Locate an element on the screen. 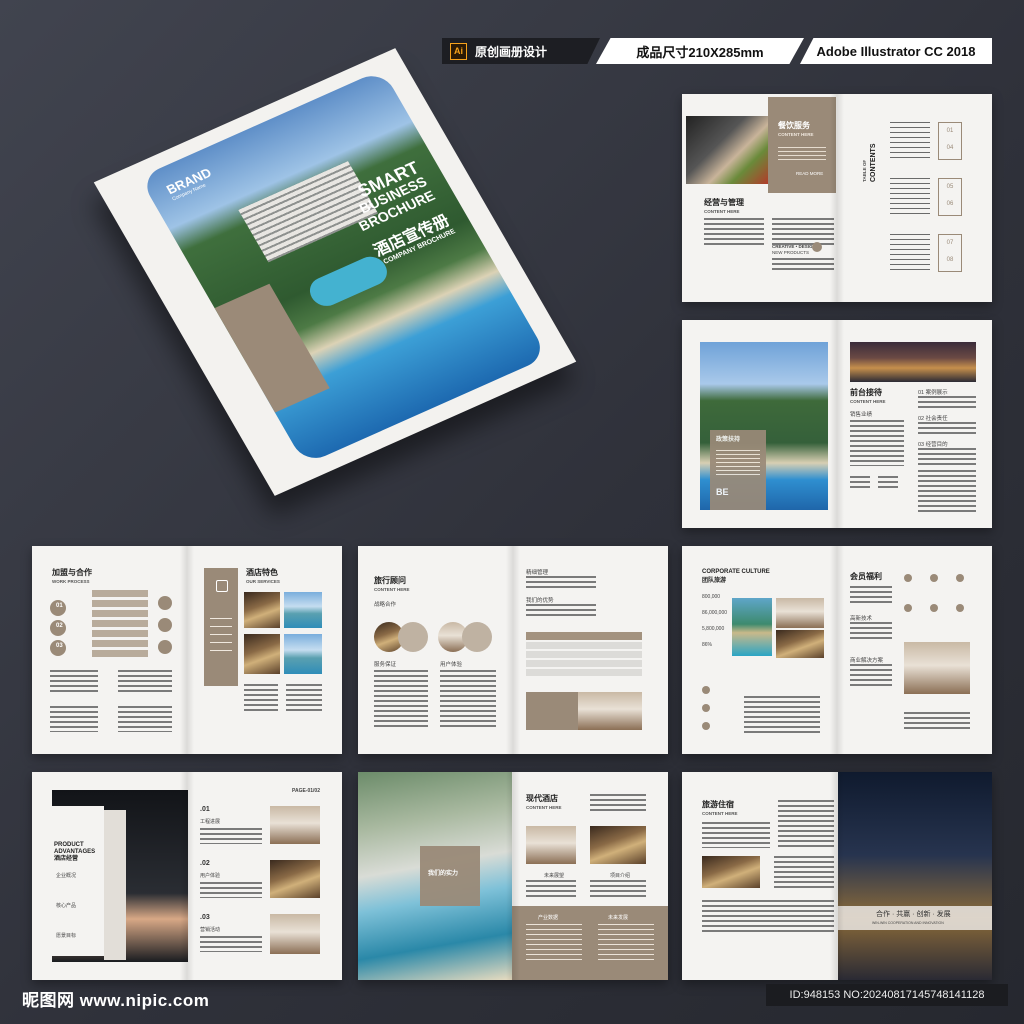  resort-photo: 政策扶持 BE is located at coordinates (764, 426).